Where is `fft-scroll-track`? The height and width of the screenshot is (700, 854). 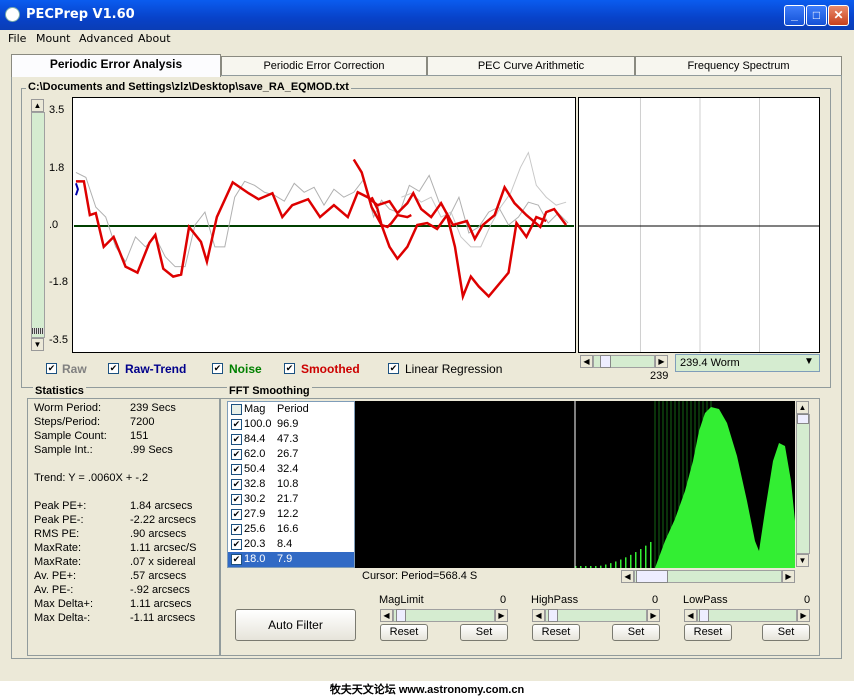 fft-scroll-track is located at coordinates (803, 484).